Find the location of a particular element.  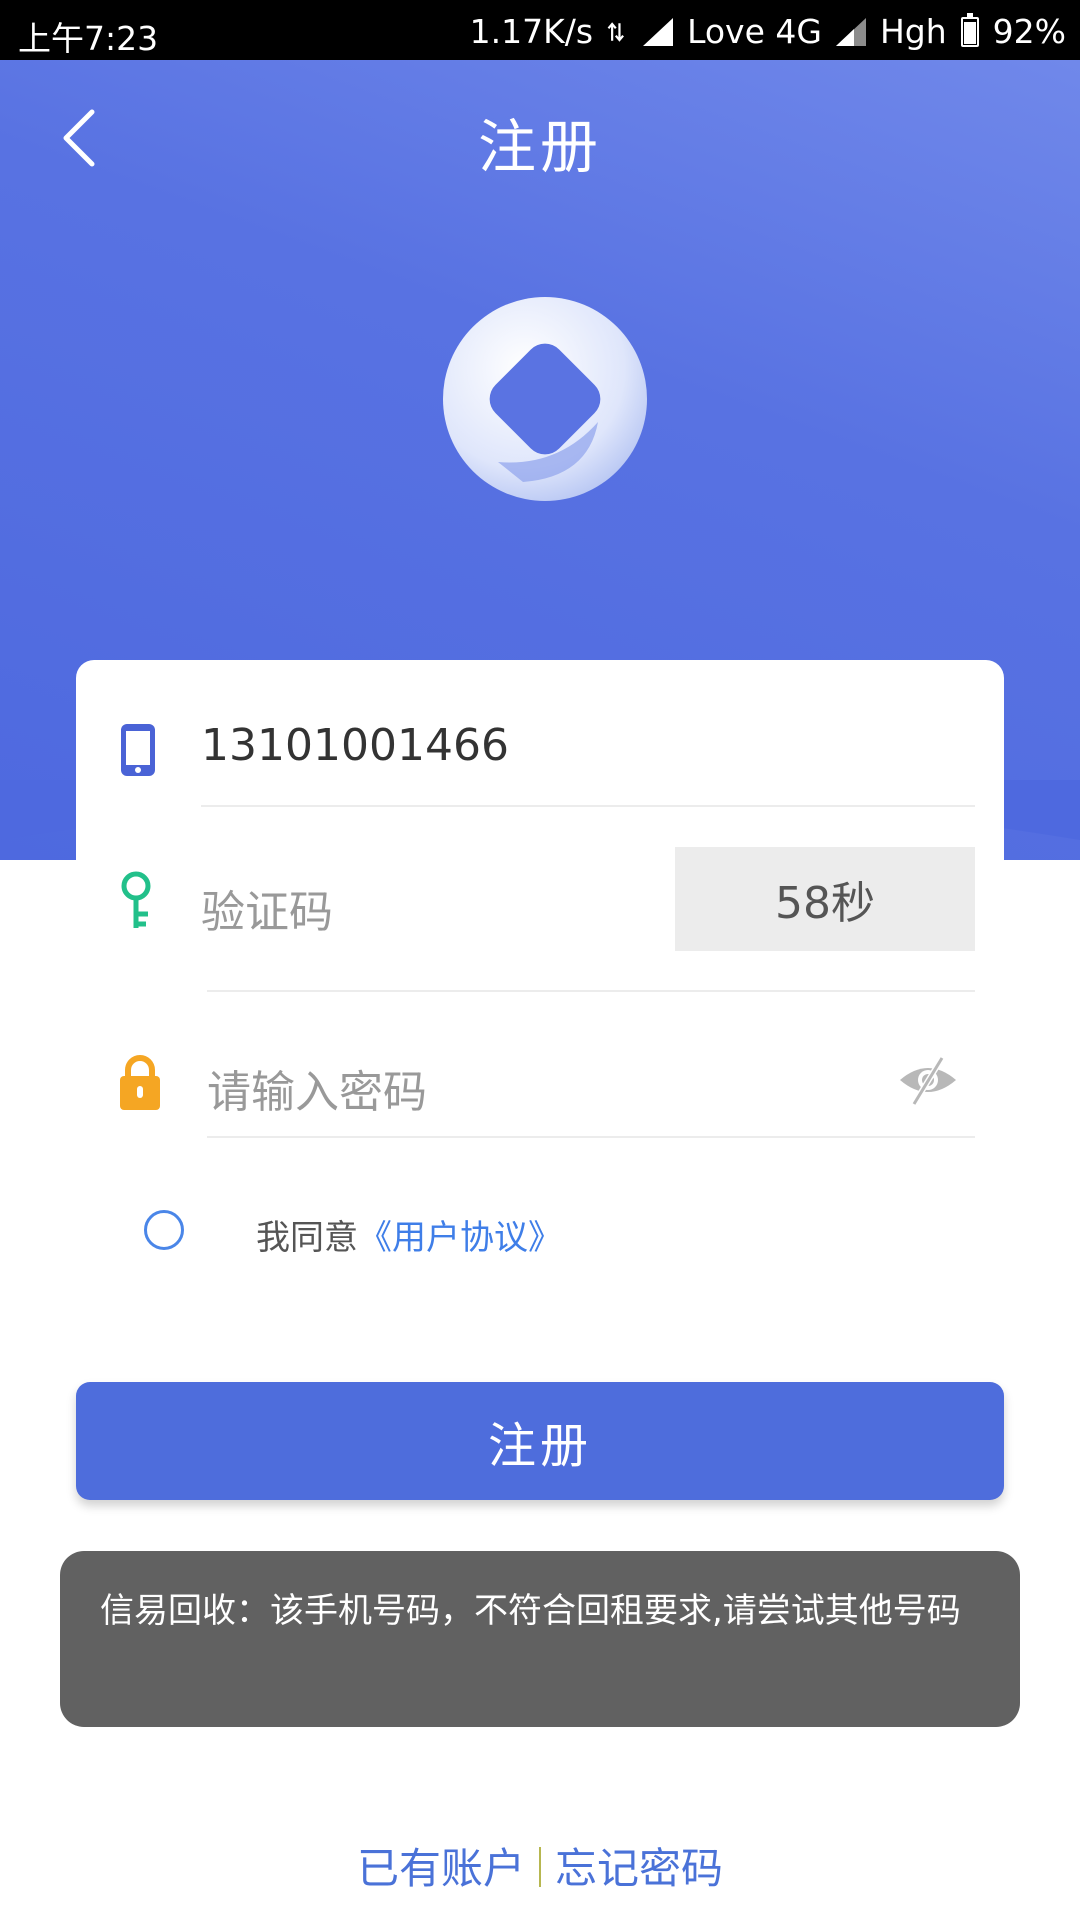

key-icon is located at coordinates (136, 899).